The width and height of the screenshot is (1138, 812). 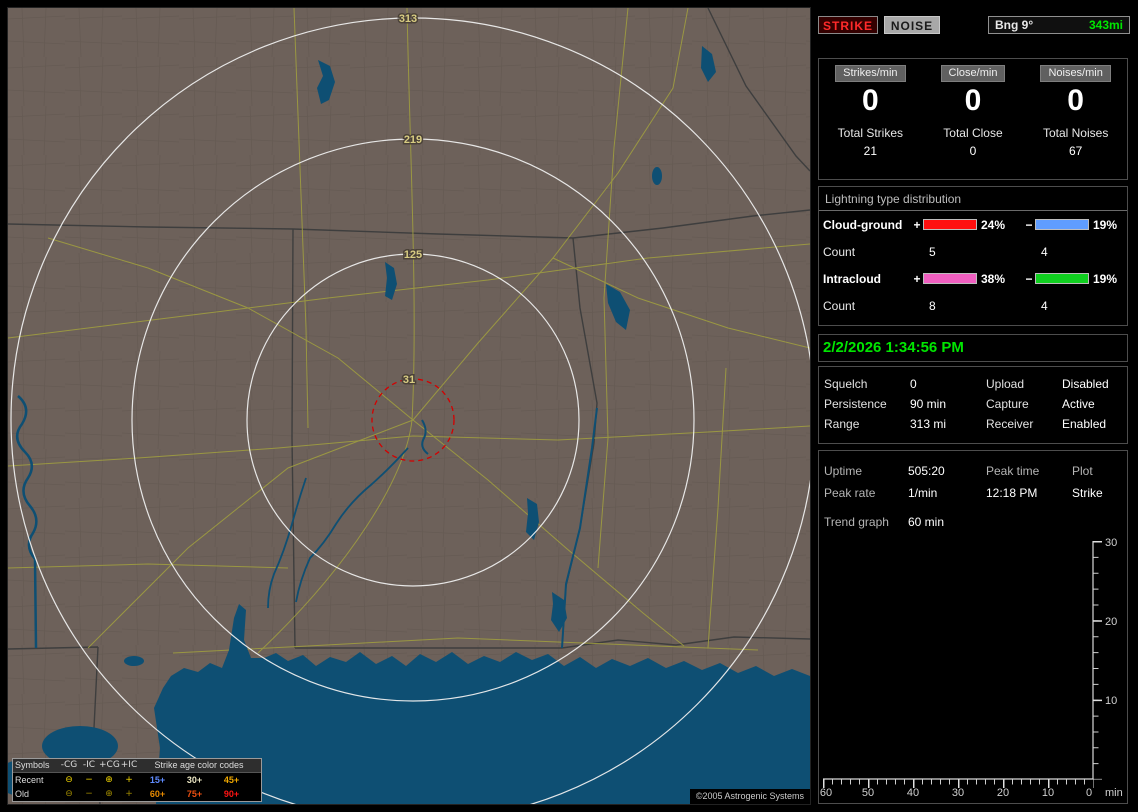 What do you see at coordinates (409, 380) in the screenshot?
I see `ring-label-31: 31` at bounding box center [409, 380].